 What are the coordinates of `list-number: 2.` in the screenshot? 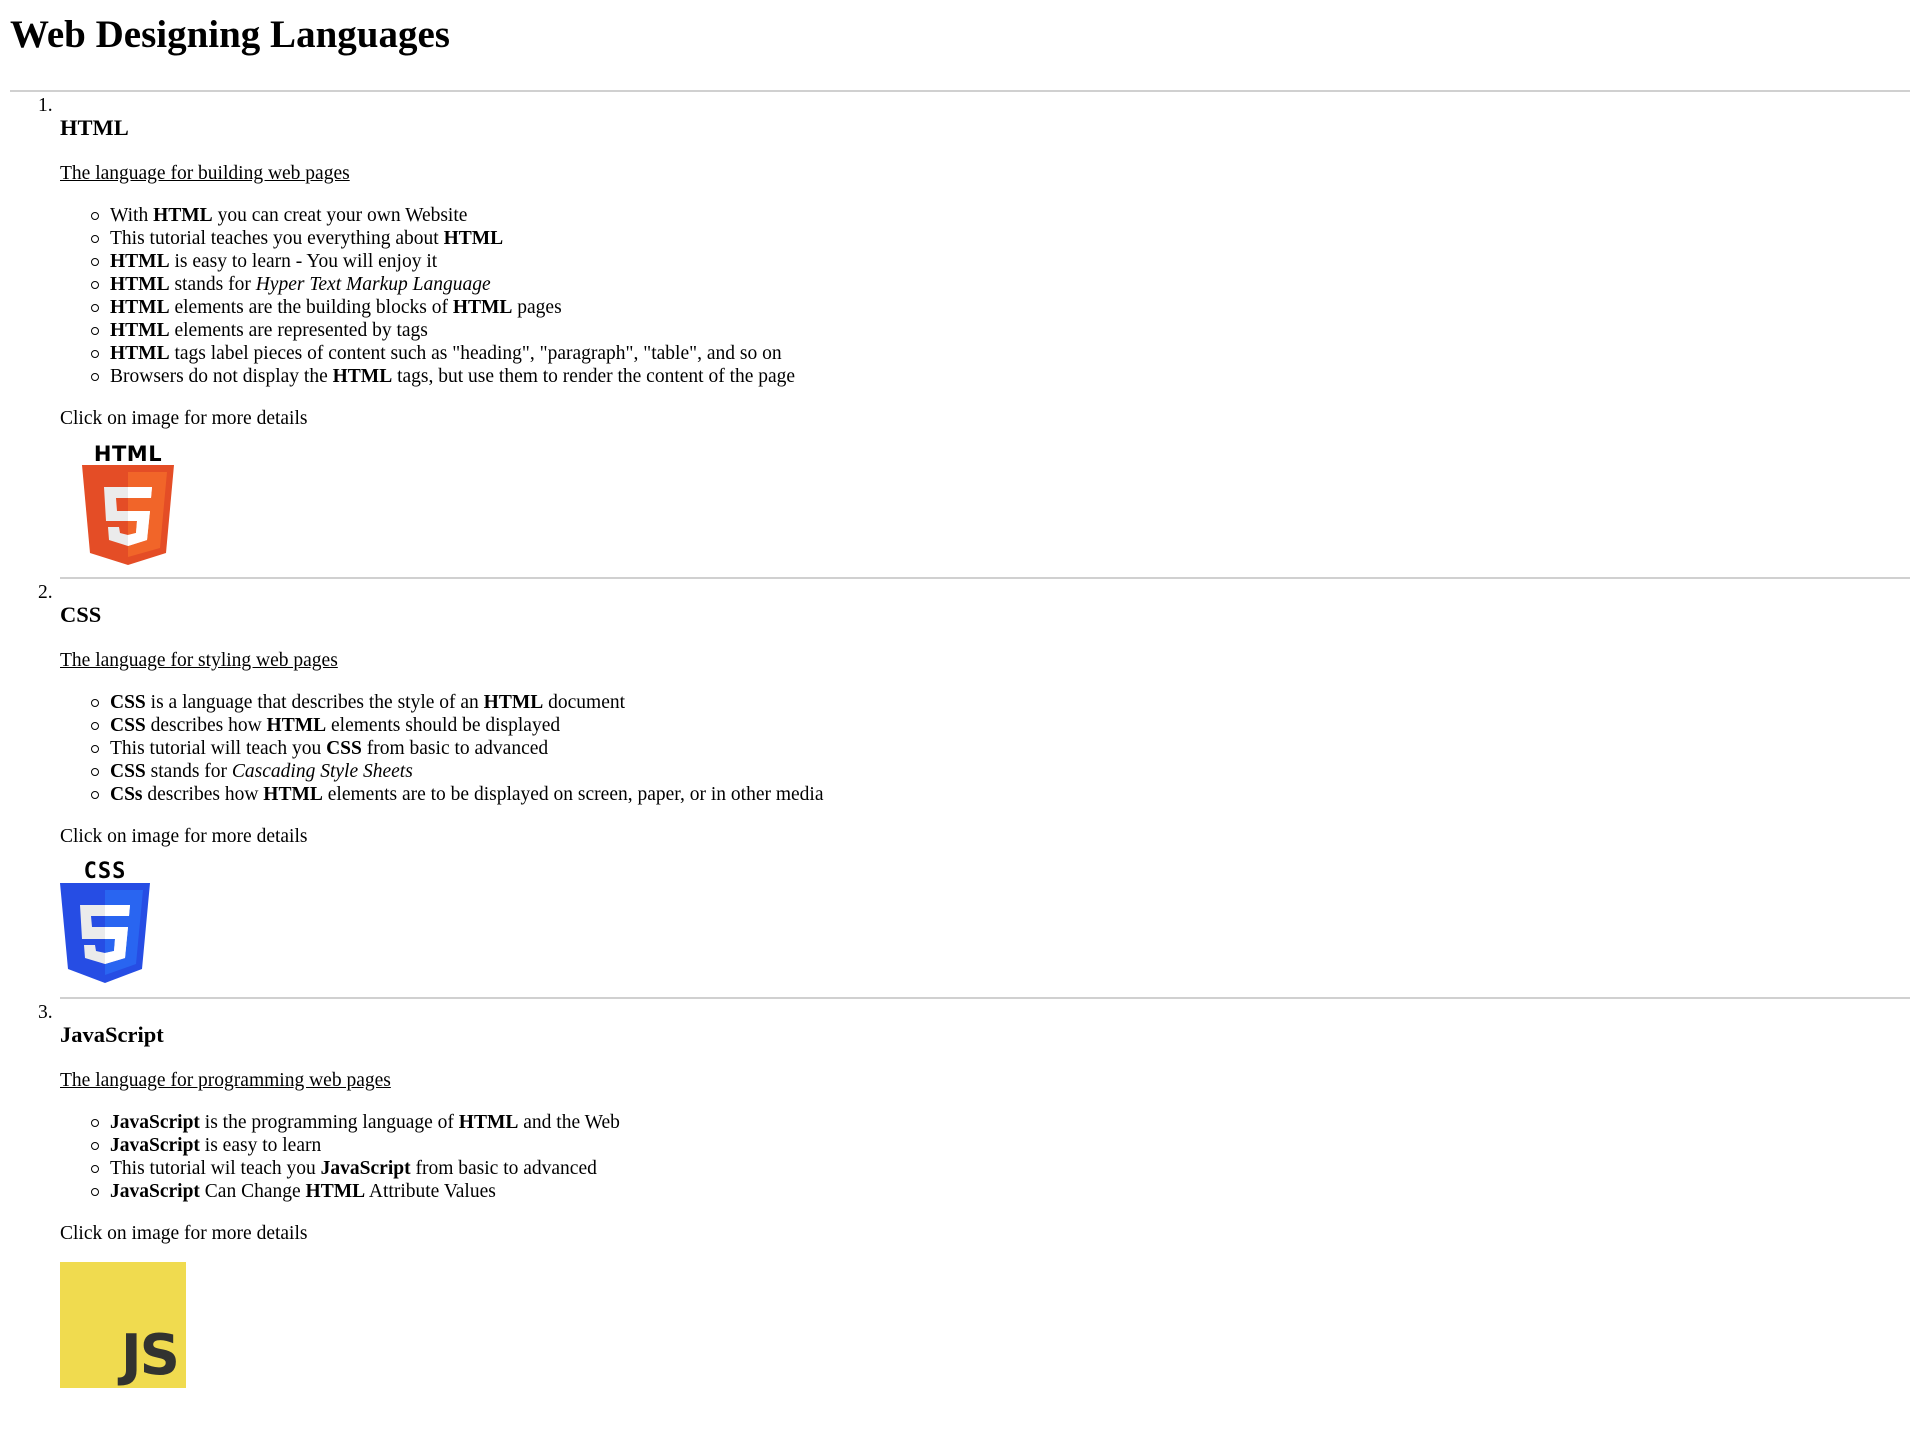 It's located at (45, 592).